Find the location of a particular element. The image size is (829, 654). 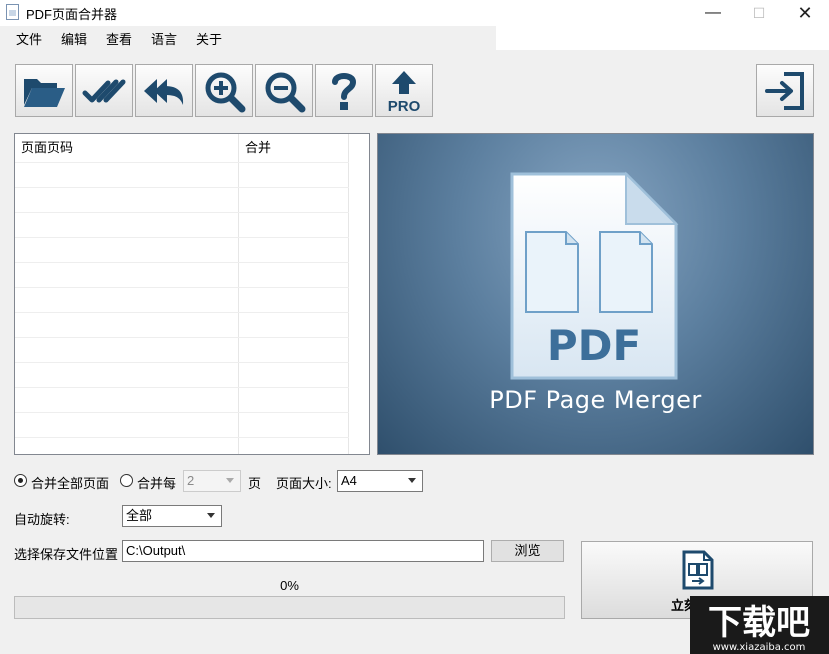

auto-rotate-label: 自动旋转: is located at coordinates (42, 519).